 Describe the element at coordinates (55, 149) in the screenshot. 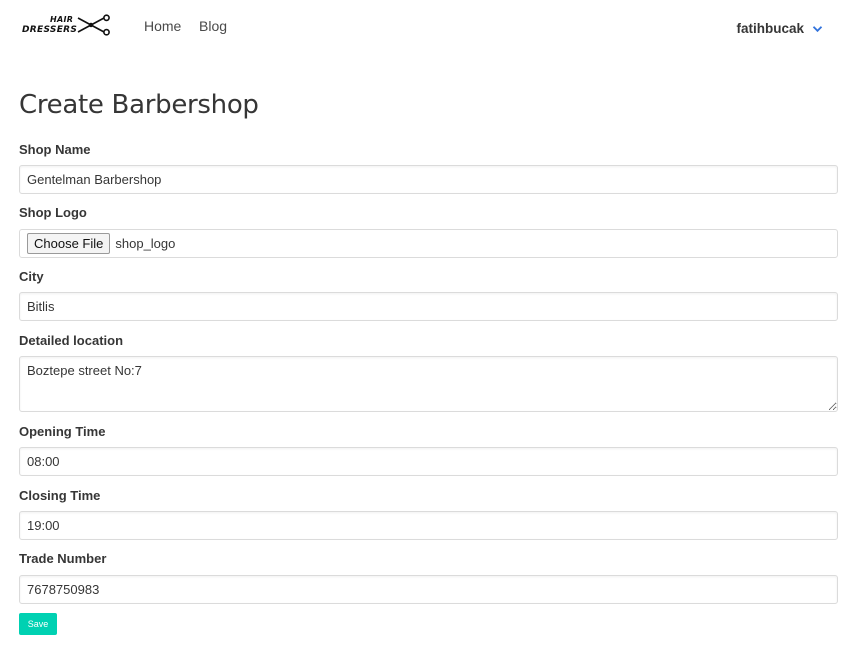

I see `shop-name-label: Shop Name` at that location.